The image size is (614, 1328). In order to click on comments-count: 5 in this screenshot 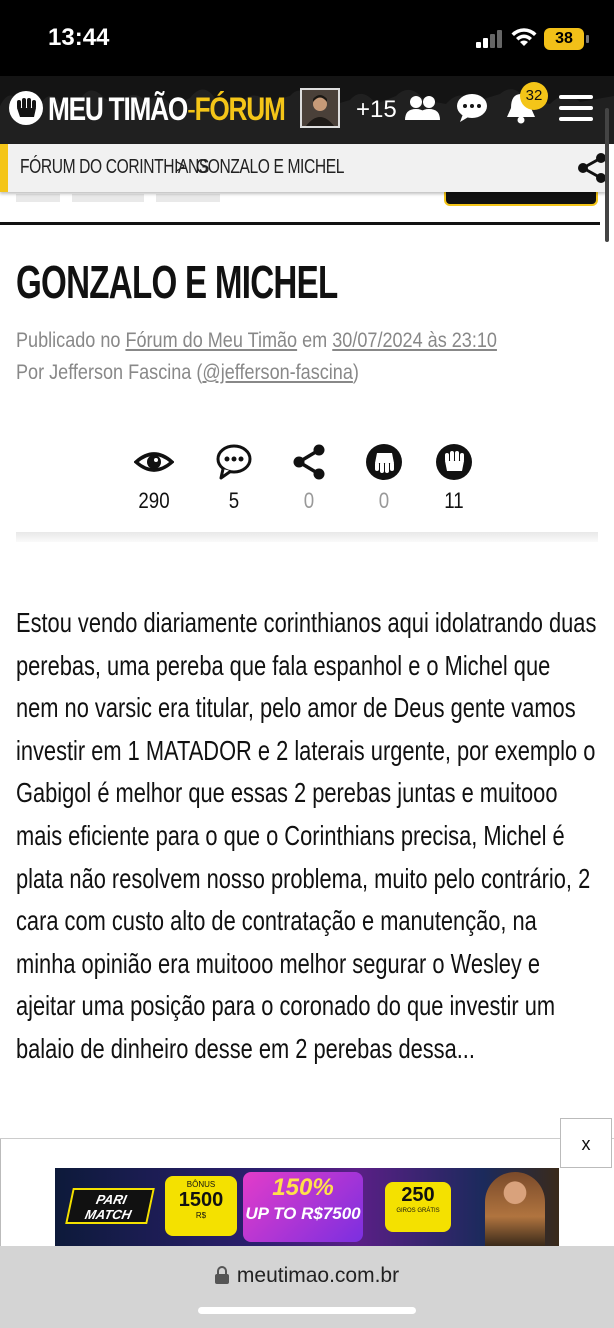, I will do `click(234, 500)`.